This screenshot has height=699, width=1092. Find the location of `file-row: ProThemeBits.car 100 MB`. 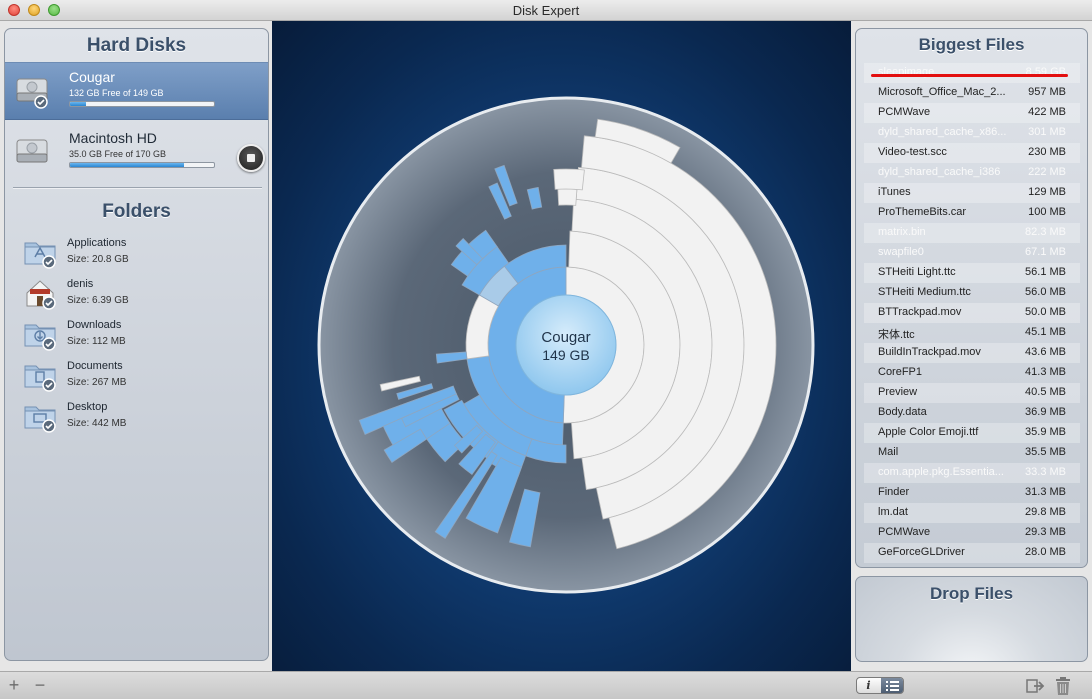

file-row: ProThemeBits.car 100 MB is located at coordinates (972, 213).